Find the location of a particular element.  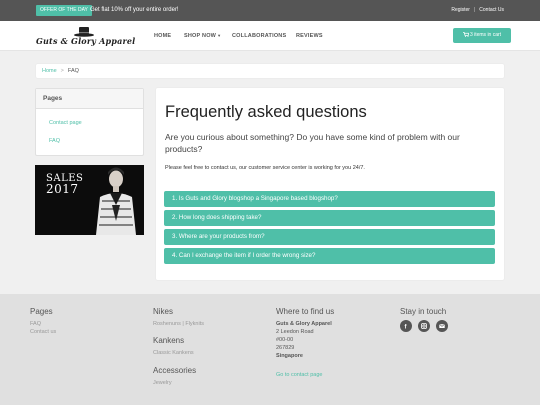

nav-shop-now: SHOP NOW▼ is located at coordinates (202, 36).